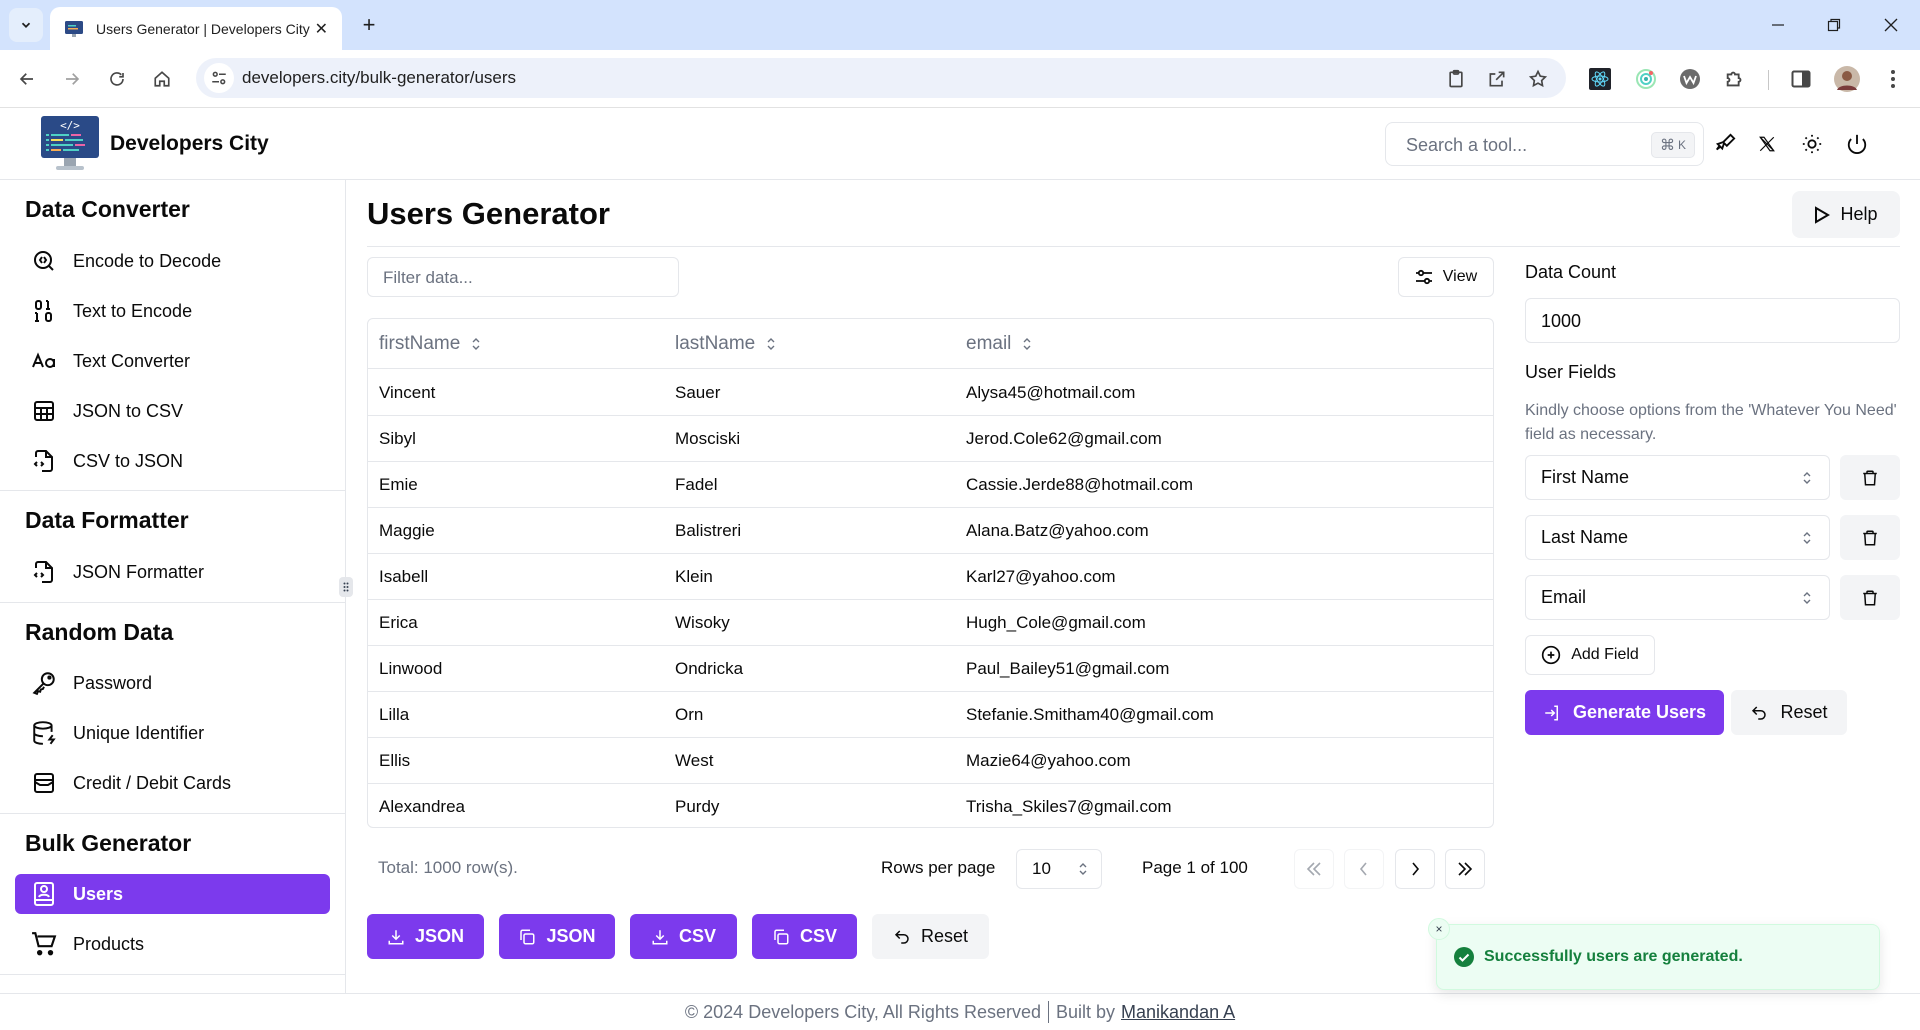 The height and width of the screenshot is (1030, 1920). What do you see at coordinates (1551, 712) in the screenshot?
I see `log-in-icon` at bounding box center [1551, 712].